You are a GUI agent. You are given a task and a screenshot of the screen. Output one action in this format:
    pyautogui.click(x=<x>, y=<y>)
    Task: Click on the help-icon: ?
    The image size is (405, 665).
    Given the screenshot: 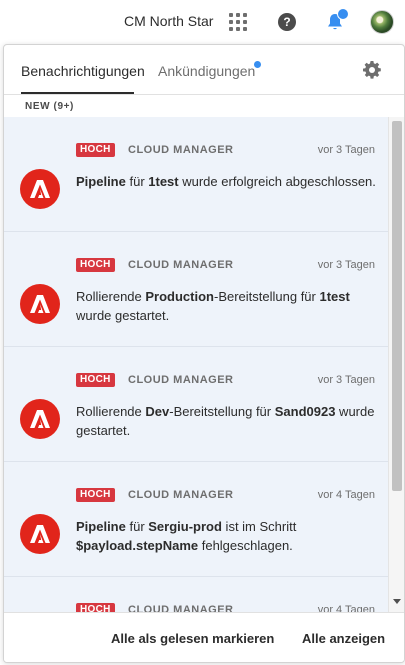 What is the action you would take?
    pyautogui.click(x=287, y=22)
    